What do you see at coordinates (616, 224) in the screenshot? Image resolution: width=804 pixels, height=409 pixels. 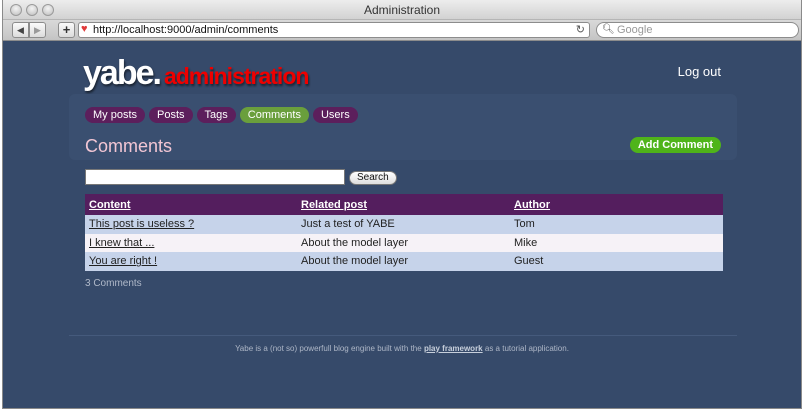 I see `author-cell: Tom` at bounding box center [616, 224].